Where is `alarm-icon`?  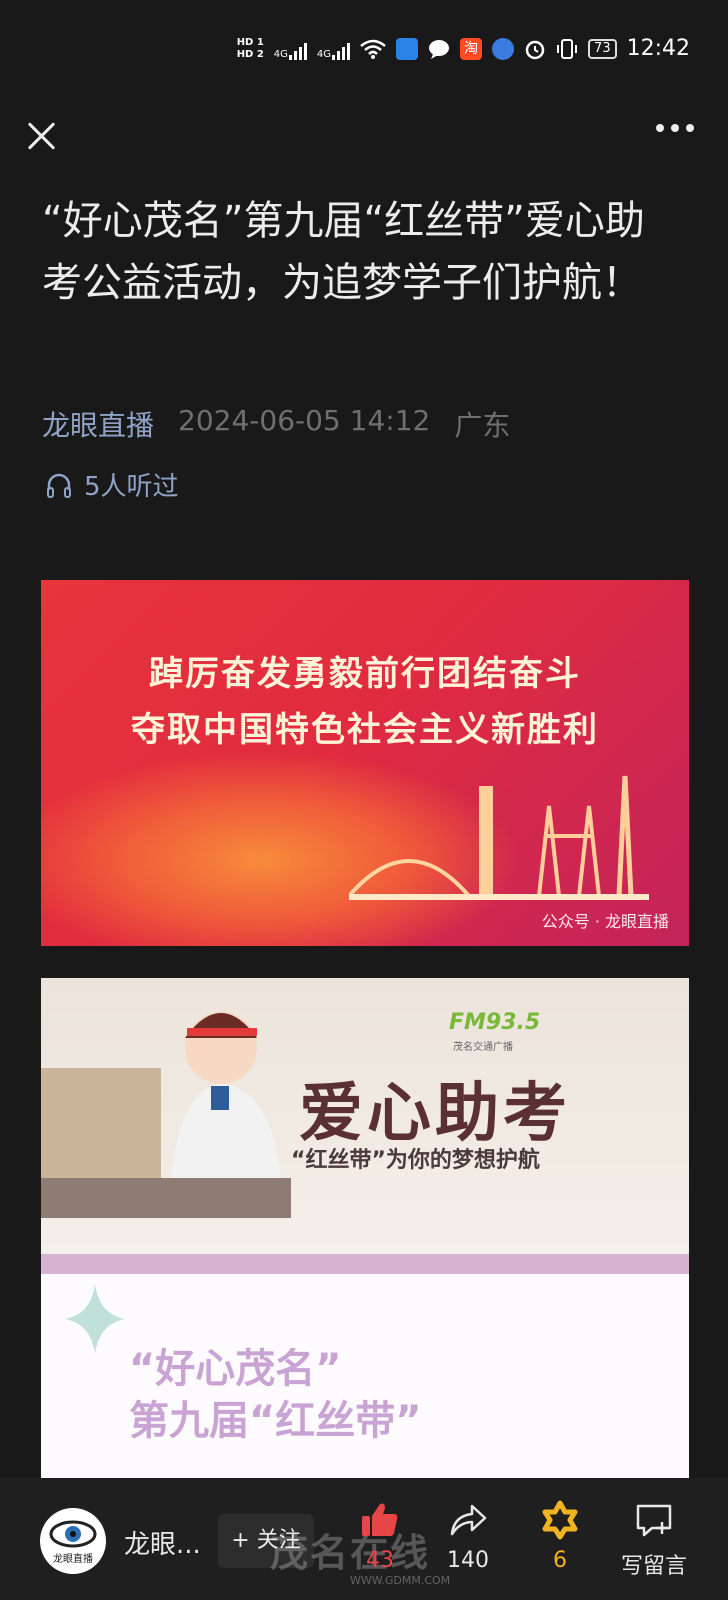
alarm-icon is located at coordinates (535, 49).